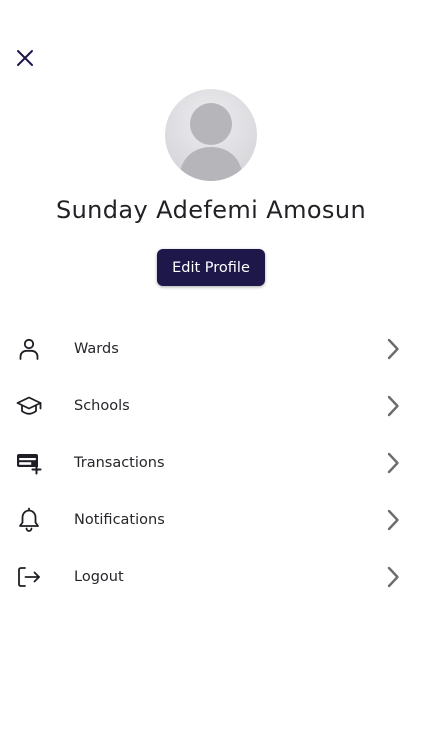 This screenshot has width=422, height=750. I want to click on menu-item-label: Transactions, so click(119, 462).